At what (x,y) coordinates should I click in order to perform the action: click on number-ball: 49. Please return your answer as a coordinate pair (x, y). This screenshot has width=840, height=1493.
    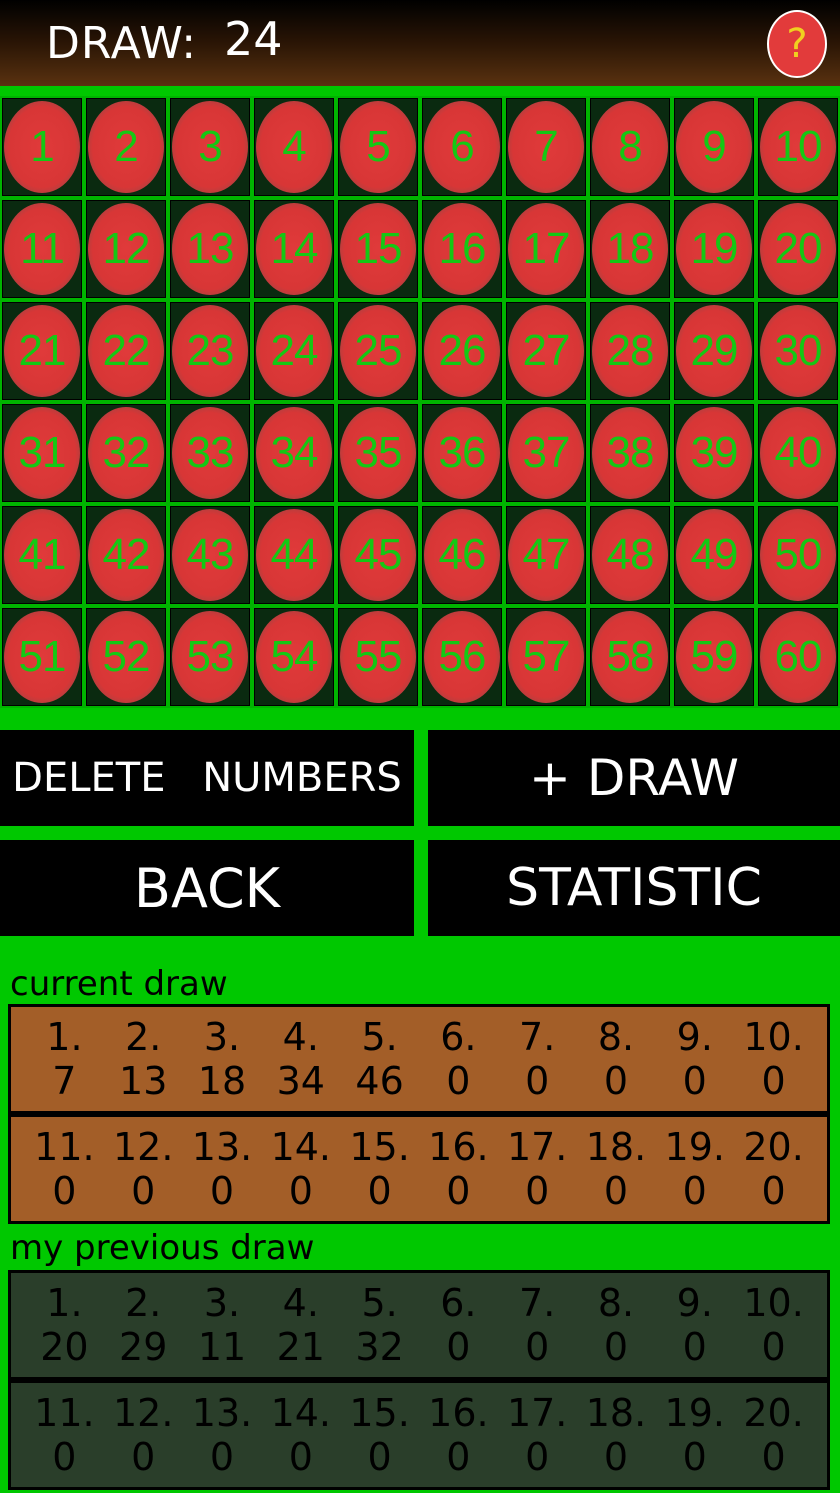
    Looking at the image, I should click on (714, 555).